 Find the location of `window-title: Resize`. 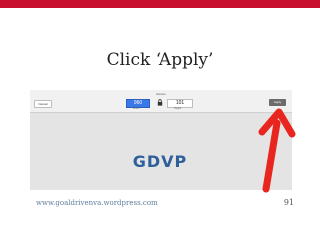

window-title: Resize is located at coordinates (161, 94).